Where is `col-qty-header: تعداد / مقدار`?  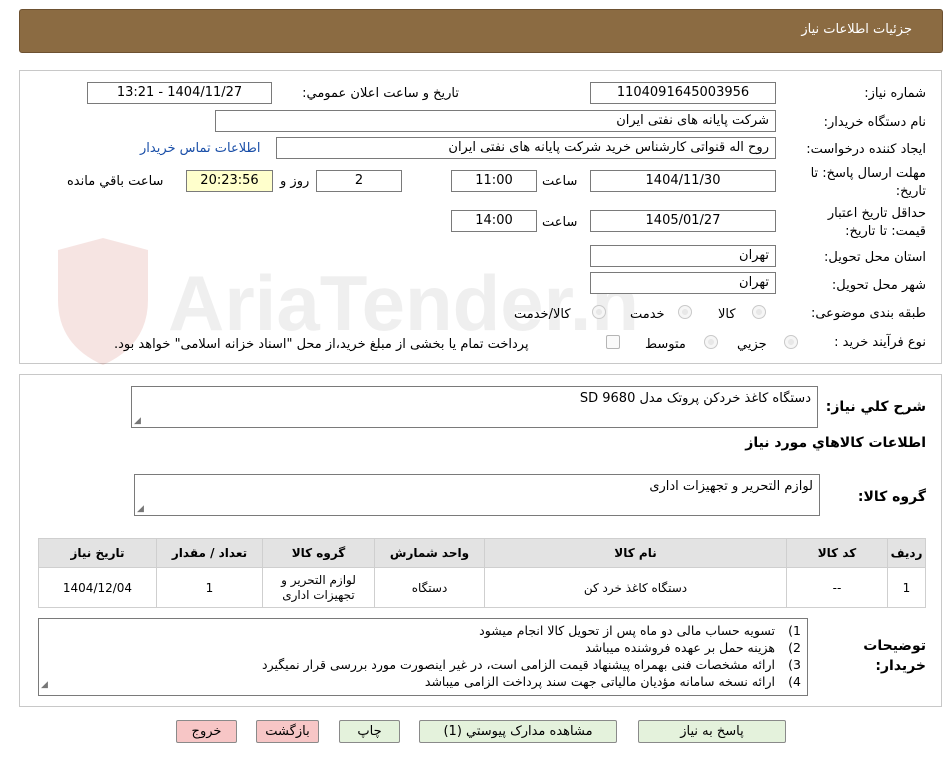
col-qty-header: تعداد / مقدار is located at coordinates (209, 553).